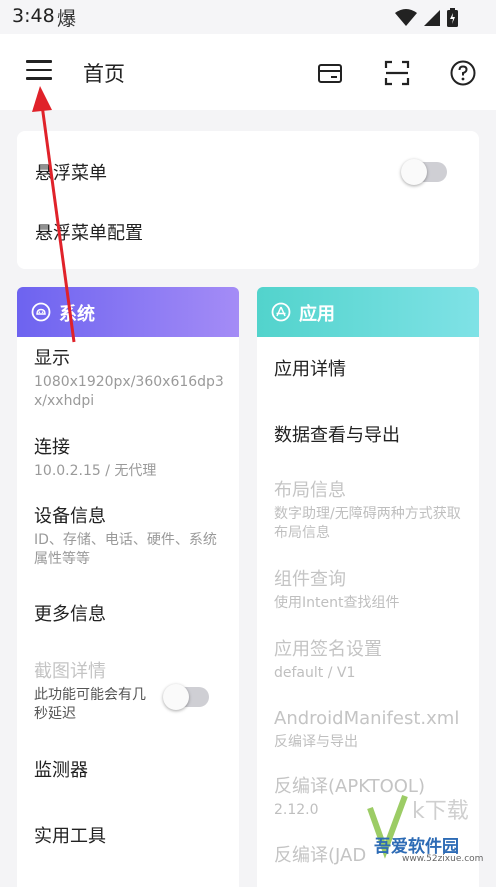 The height and width of the screenshot is (887, 496). I want to click on item-title: 连接, so click(52, 447).